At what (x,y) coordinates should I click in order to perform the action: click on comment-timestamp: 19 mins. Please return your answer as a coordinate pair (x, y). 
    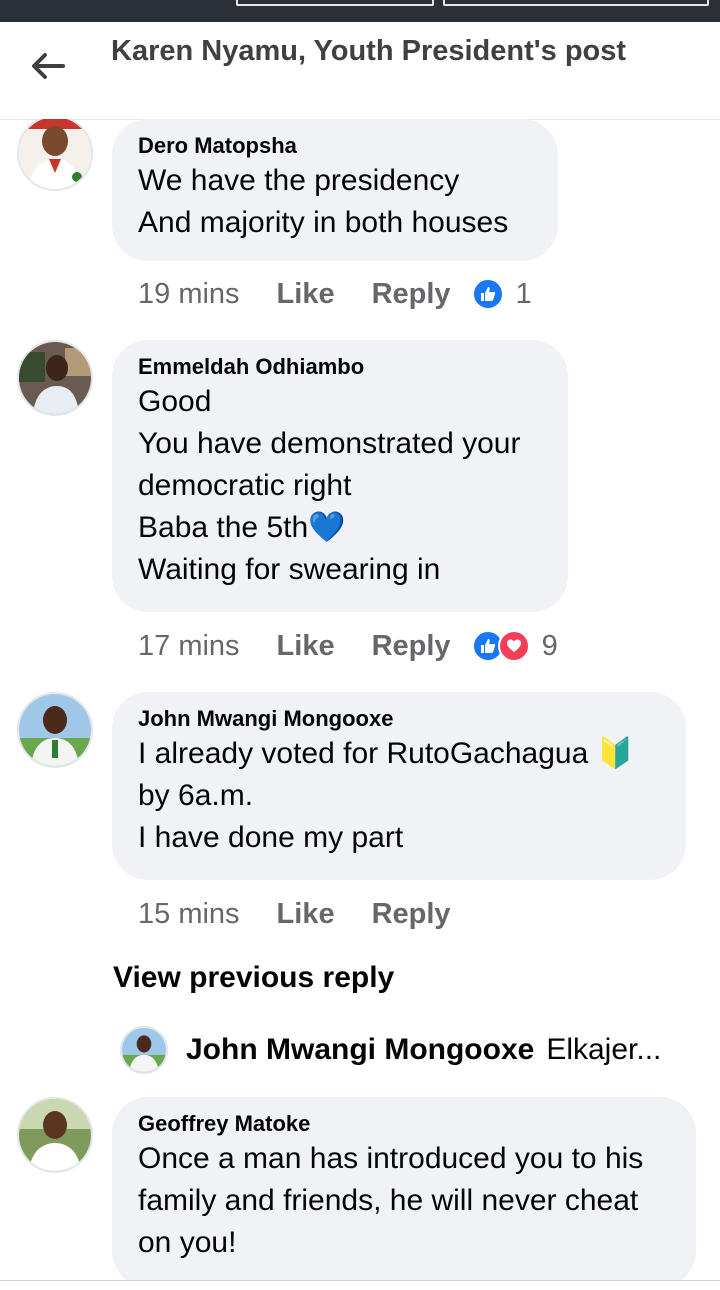
    Looking at the image, I should click on (189, 293).